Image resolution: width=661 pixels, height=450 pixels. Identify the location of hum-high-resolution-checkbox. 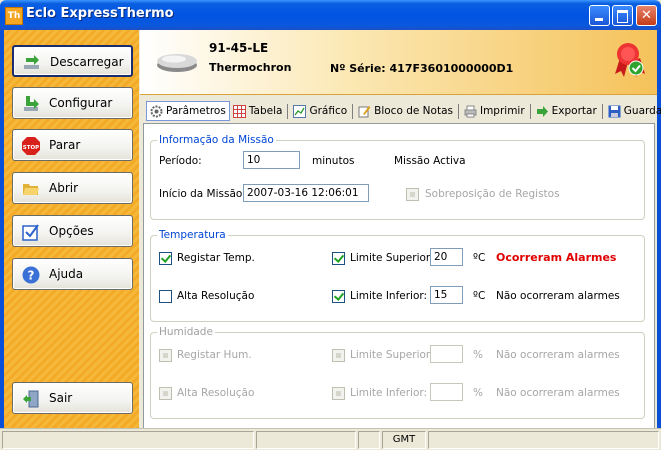
(165, 393).